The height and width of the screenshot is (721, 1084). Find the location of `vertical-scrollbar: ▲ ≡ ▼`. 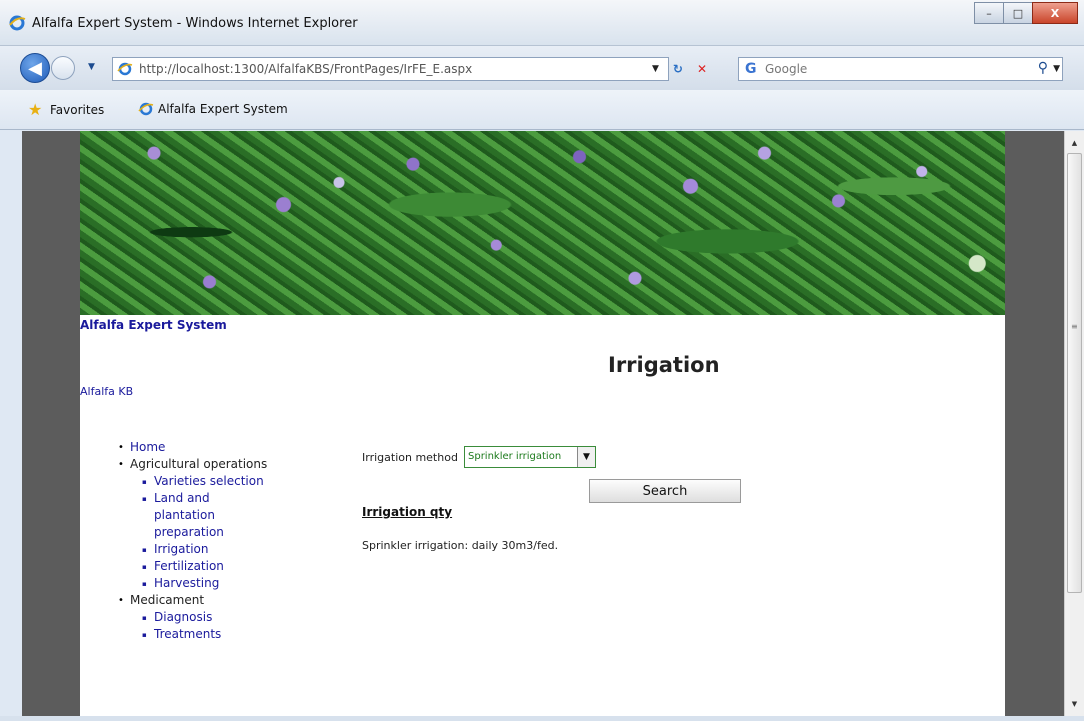

vertical-scrollbar: ▲ ≡ ▼ is located at coordinates (1074, 423).